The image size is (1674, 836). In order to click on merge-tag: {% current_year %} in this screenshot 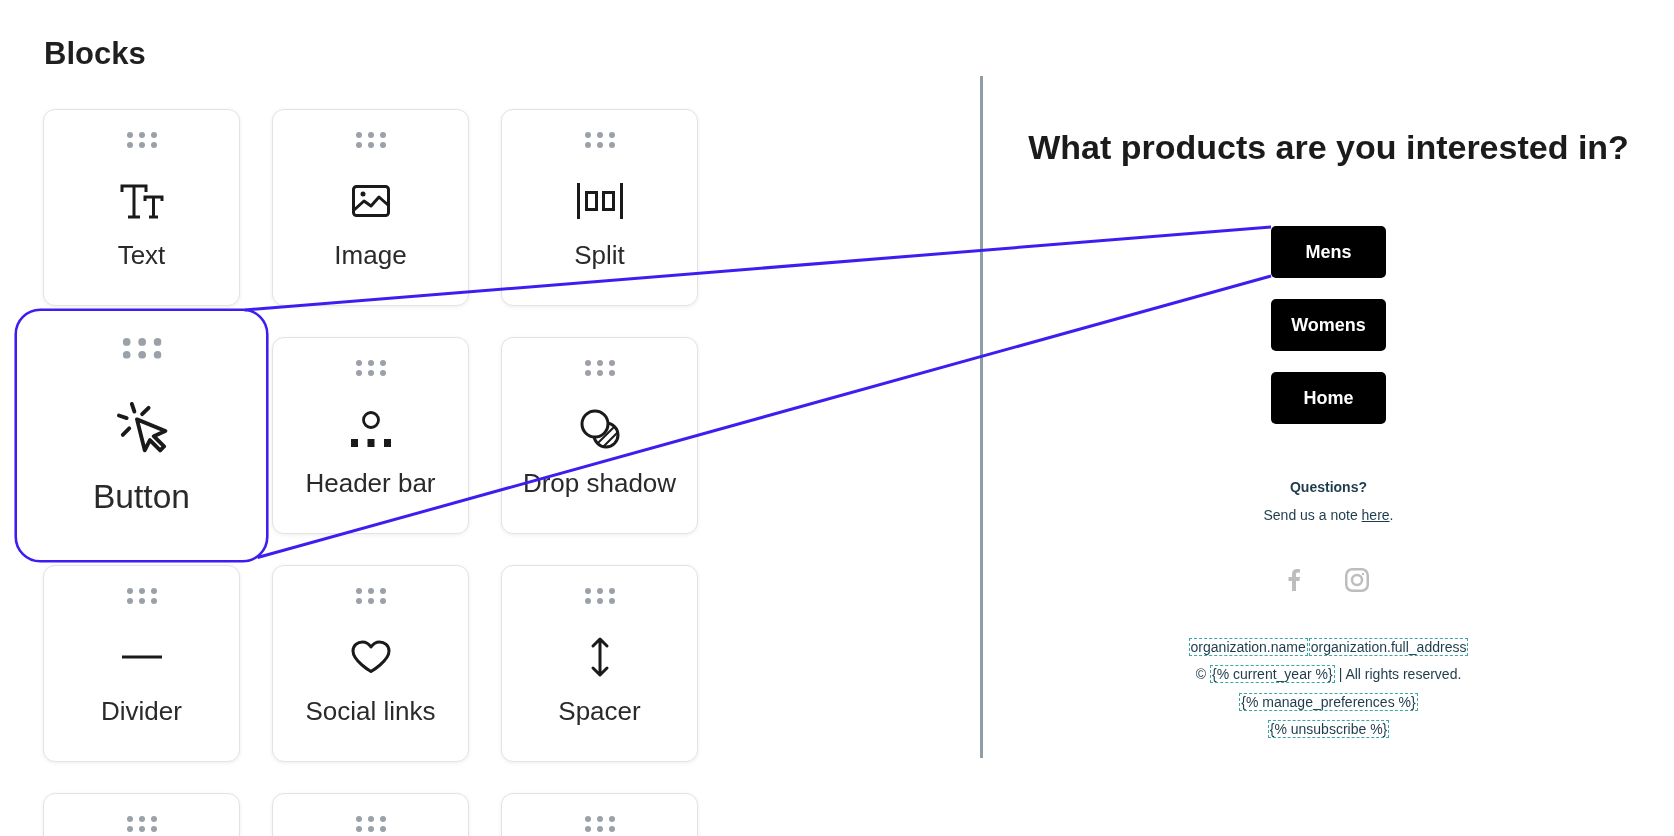, I will do `click(1272, 674)`.